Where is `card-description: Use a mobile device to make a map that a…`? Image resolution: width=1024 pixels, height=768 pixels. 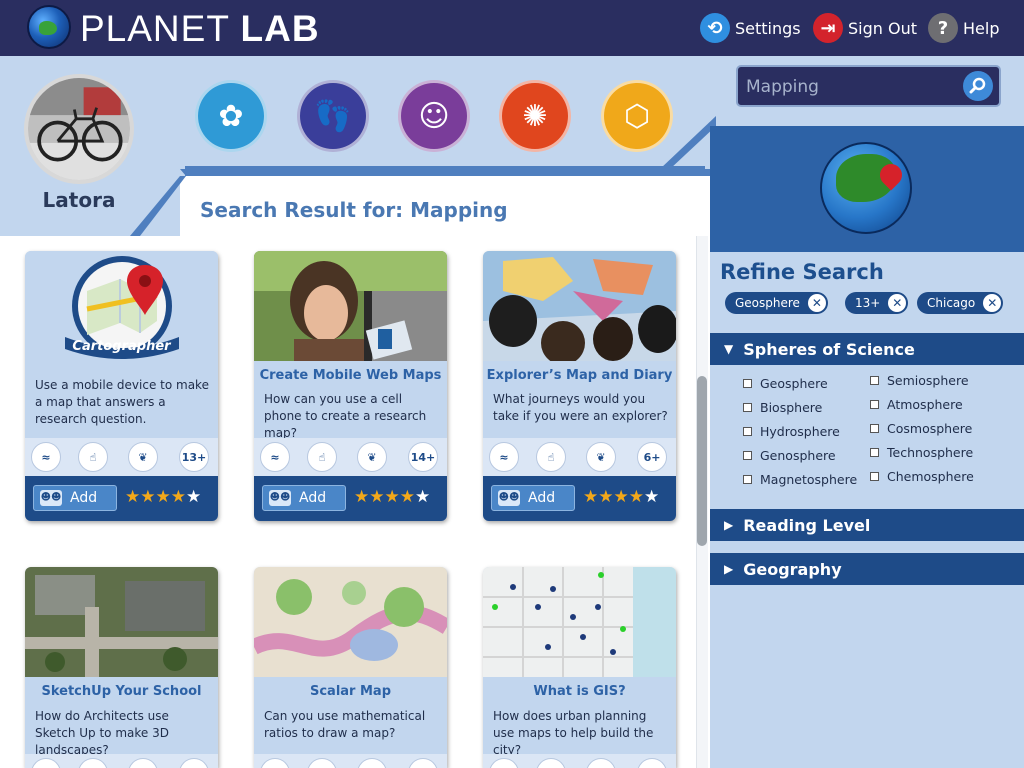 card-description: Use a mobile device to make a map that a… is located at coordinates (122, 402).